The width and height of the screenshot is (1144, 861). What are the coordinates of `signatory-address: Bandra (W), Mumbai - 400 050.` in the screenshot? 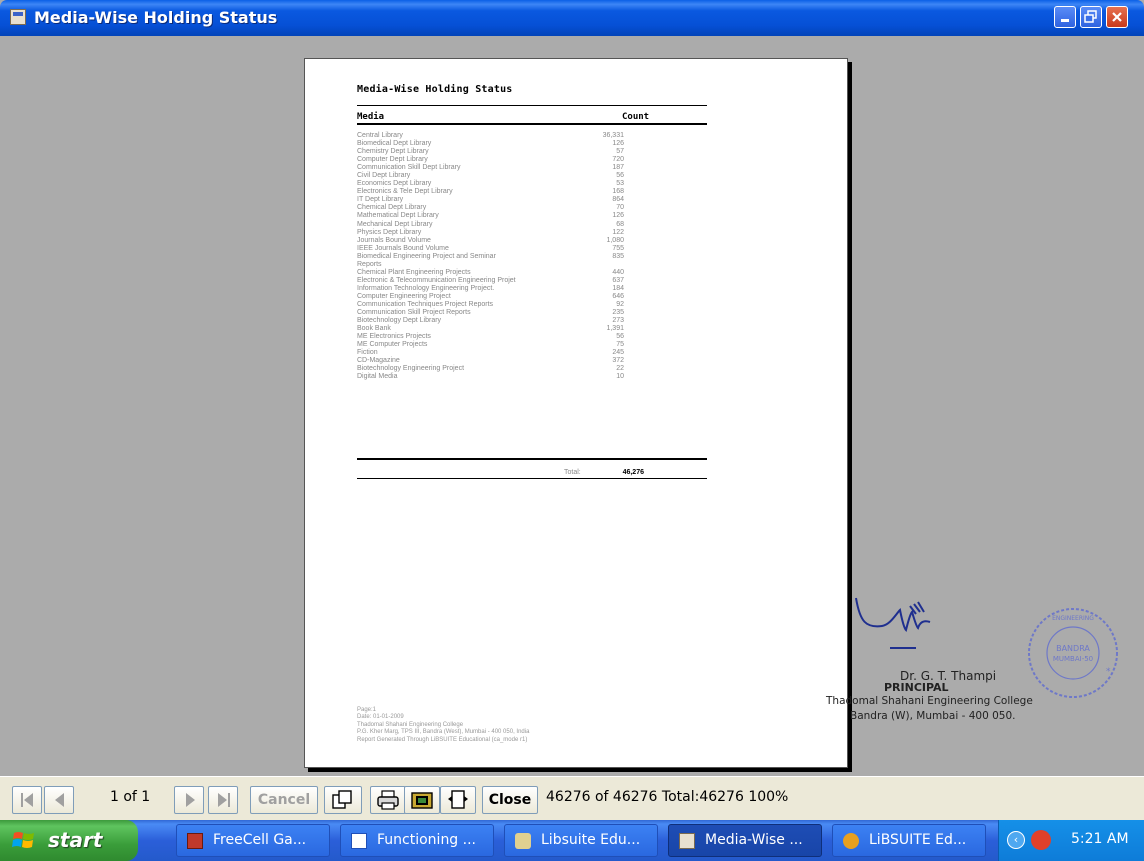 It's located at (933, 716).